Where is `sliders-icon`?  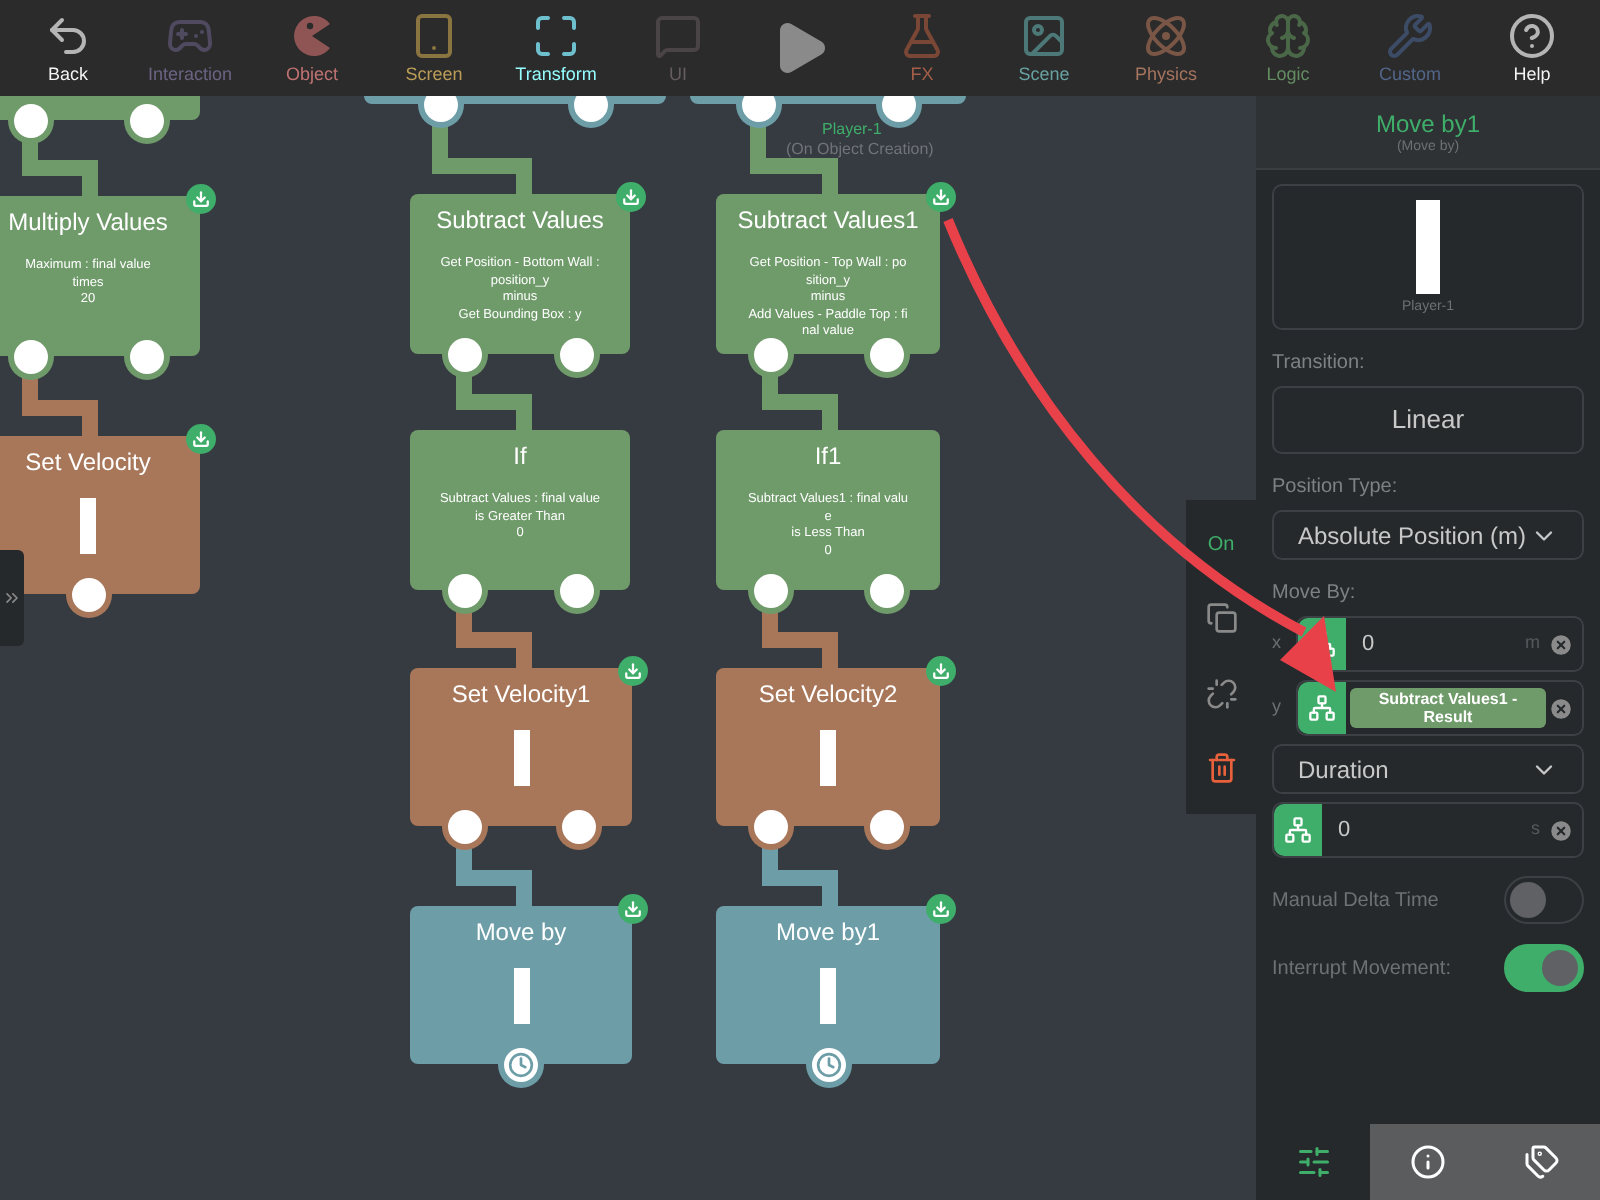 sliders-icon is located at coordinates (1313, 1162).